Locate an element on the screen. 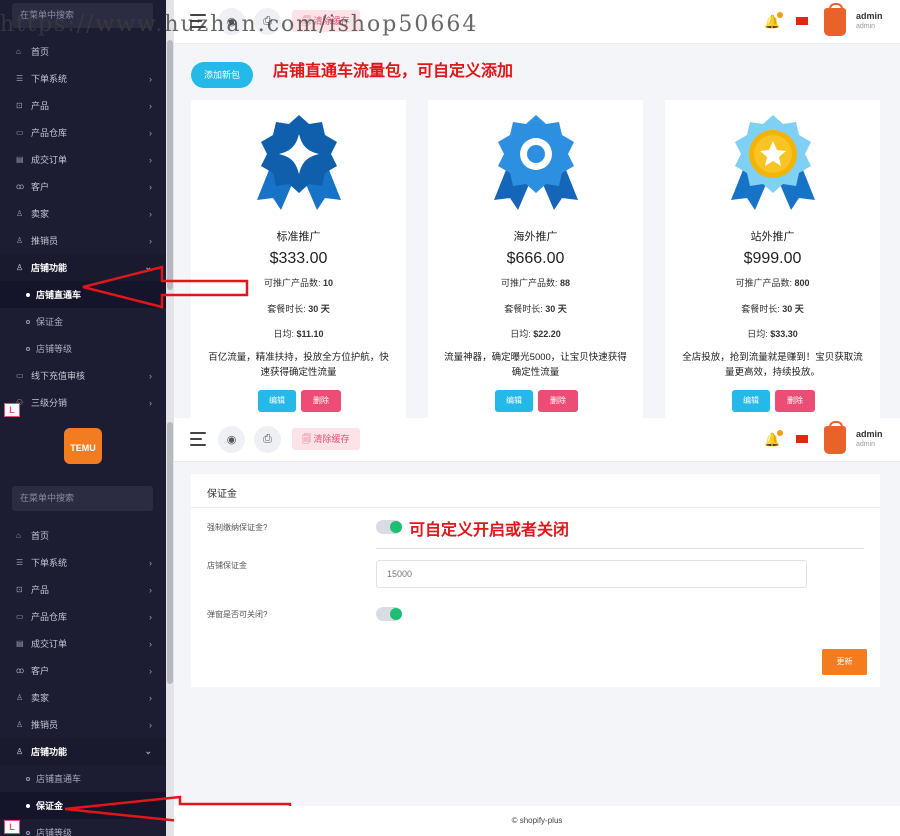  sidebar-item-label: 下单系统 is located at coordinates (49, 79).